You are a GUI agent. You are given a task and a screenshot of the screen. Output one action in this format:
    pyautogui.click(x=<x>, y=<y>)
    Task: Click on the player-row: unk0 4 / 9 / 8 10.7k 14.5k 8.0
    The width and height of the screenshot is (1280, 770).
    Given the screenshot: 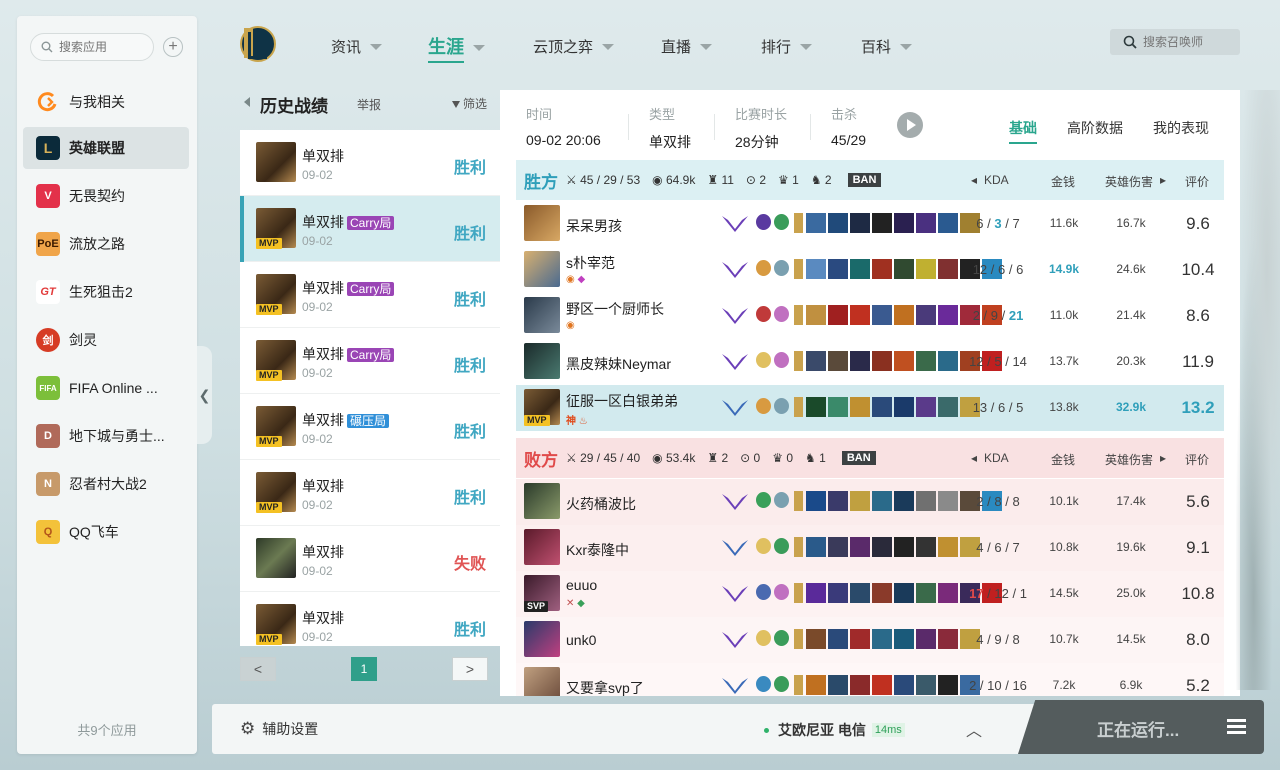 What is the action you would take?
    pyautogui.click(x=870, y=640)
    